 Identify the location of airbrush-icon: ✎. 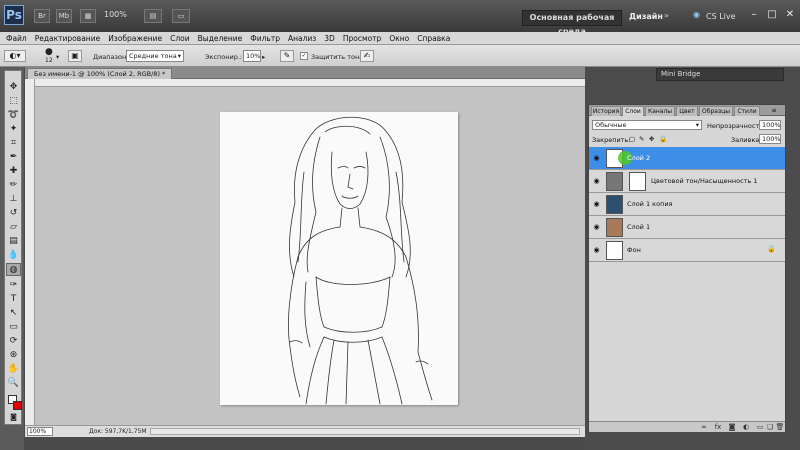
(287, 56).